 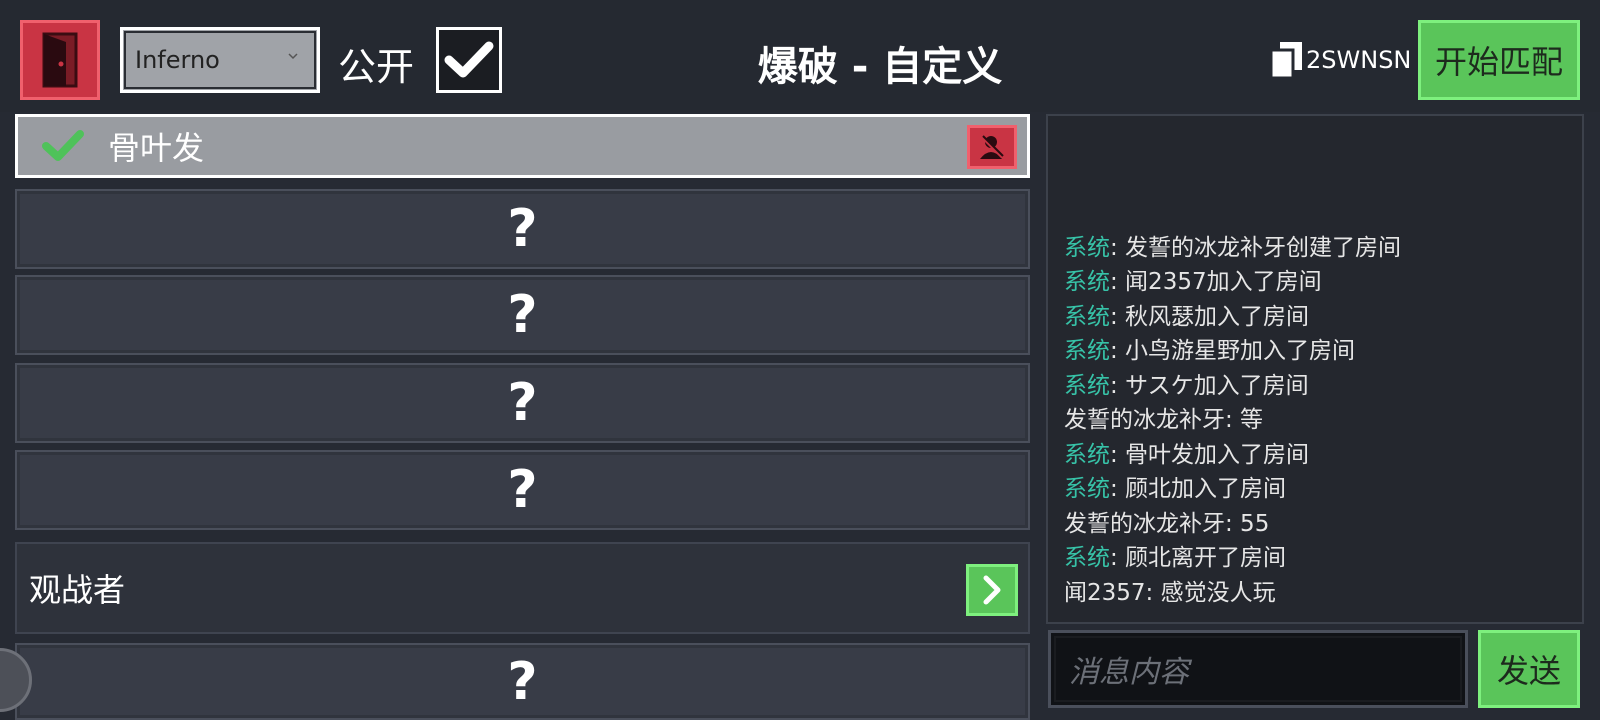 What do you see at coordinates (1129, 672) in the screenshot?
I see `message-input-placeholder: 消息内容` at bounding box center [1129, 672].